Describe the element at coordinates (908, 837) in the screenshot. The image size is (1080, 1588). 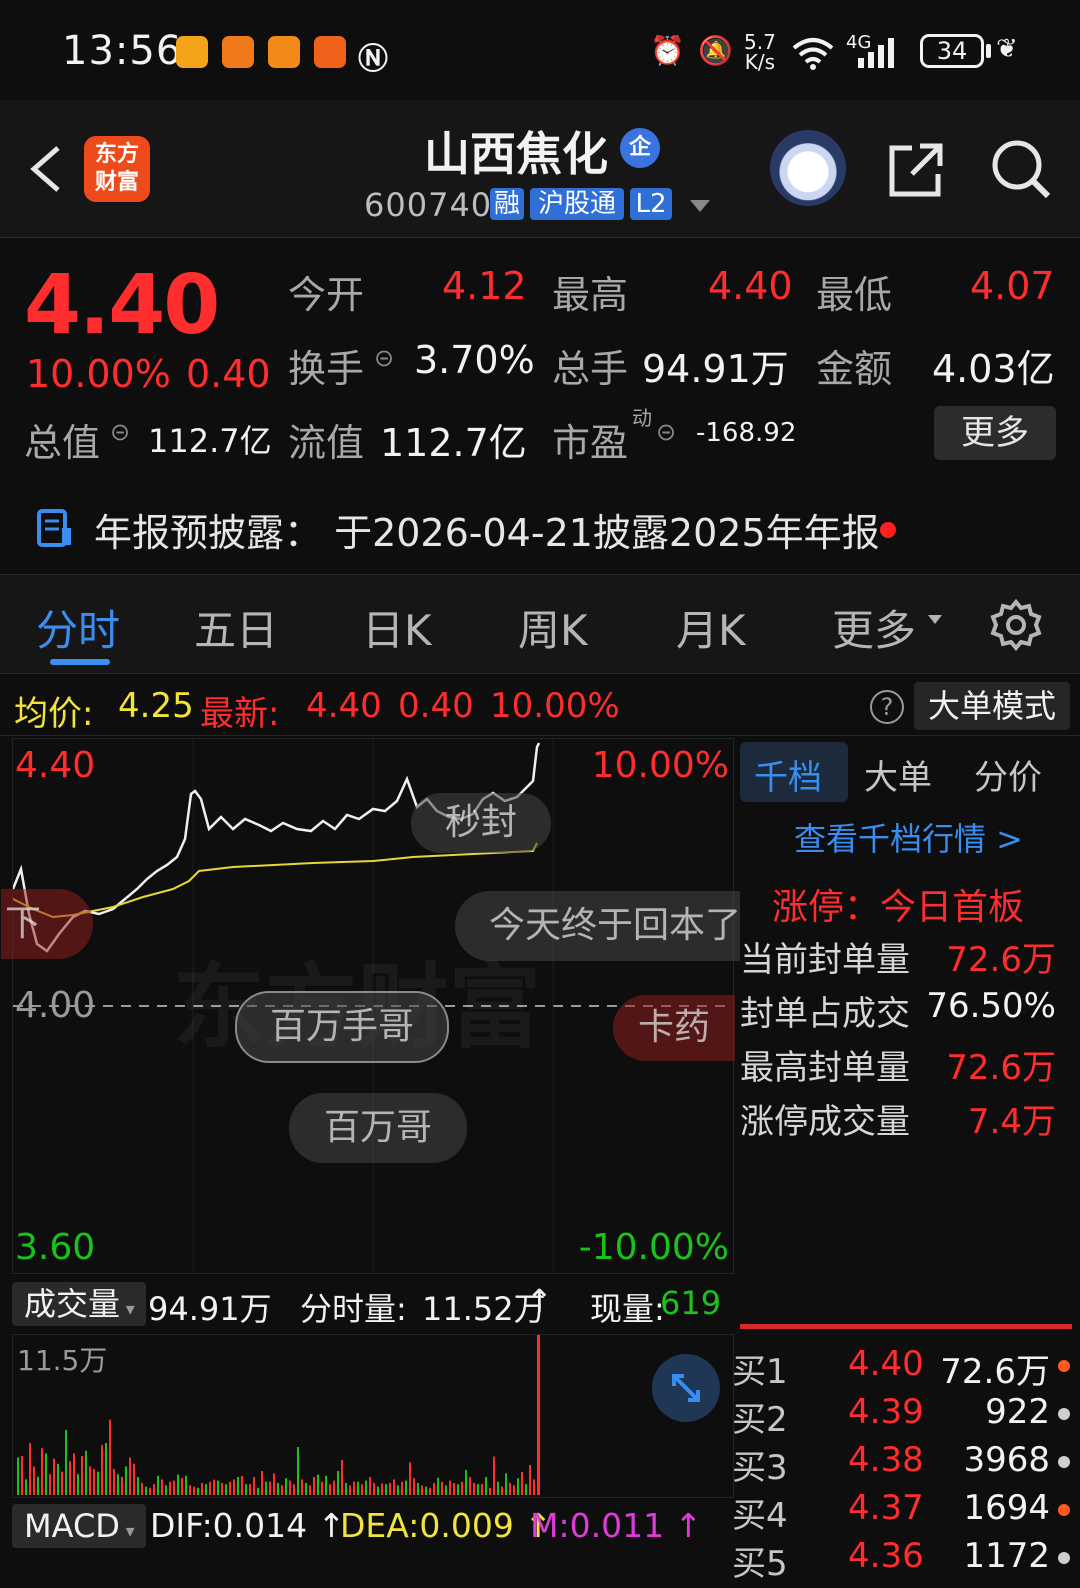
I see `view-thousand-levels-link: 查看千档行情 >` at that location.